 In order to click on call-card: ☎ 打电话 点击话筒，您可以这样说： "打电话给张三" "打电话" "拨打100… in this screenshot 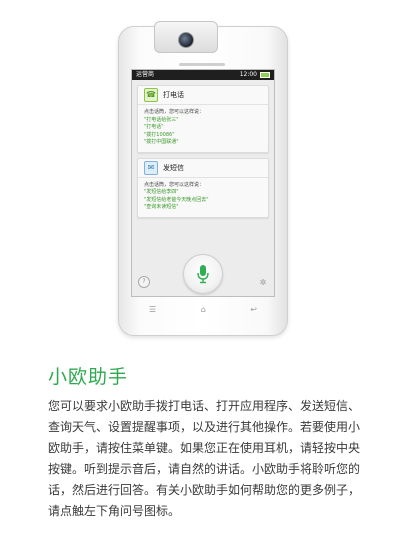, I will do `click(203, 119)`.